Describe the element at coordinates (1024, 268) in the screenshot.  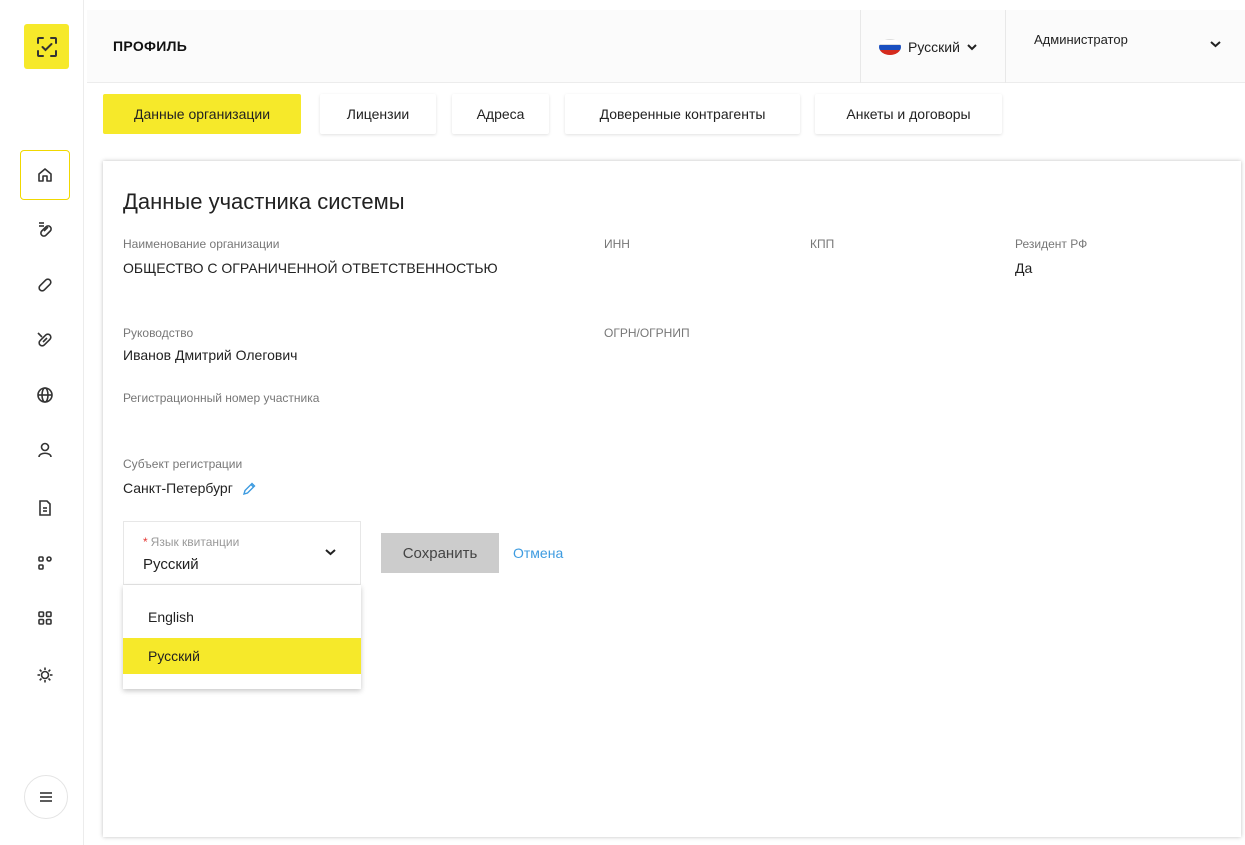
I see `resident-value: Да` at that location.